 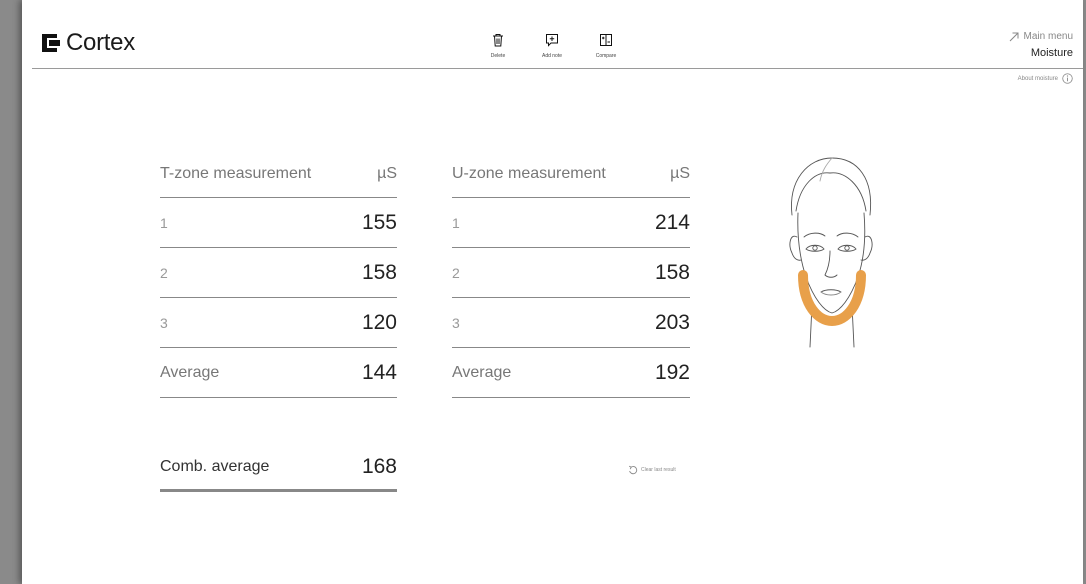 What do you see at coordinates (379, 222) in the screenshot?
I see `row-value: 155` at bounding box center [379, 222].